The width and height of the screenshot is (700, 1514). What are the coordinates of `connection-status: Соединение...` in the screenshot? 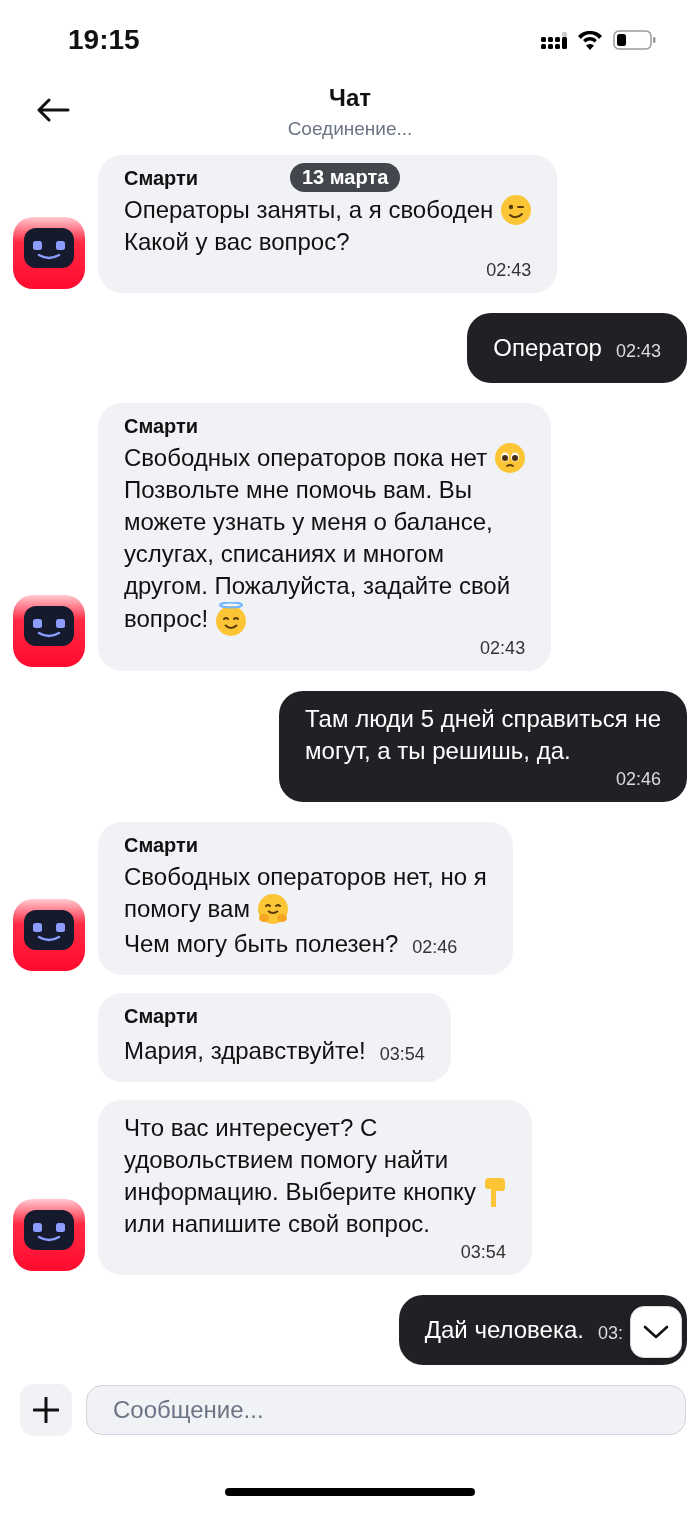 It's located at (350, 129).